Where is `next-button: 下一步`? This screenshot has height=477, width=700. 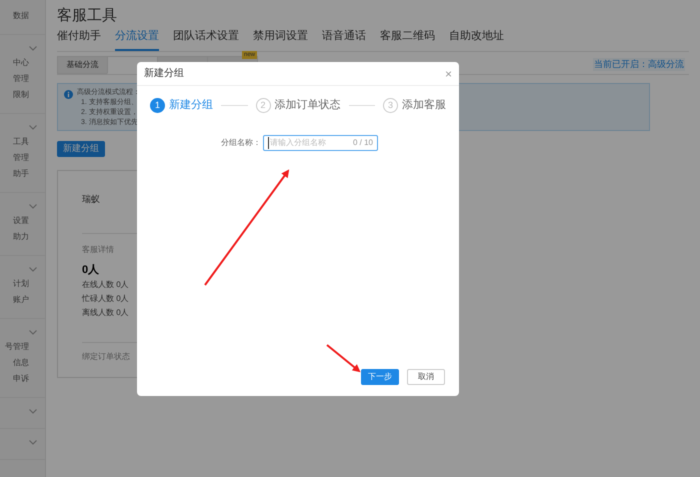
next-button: 下一步 is located at coordinates (380, 377).